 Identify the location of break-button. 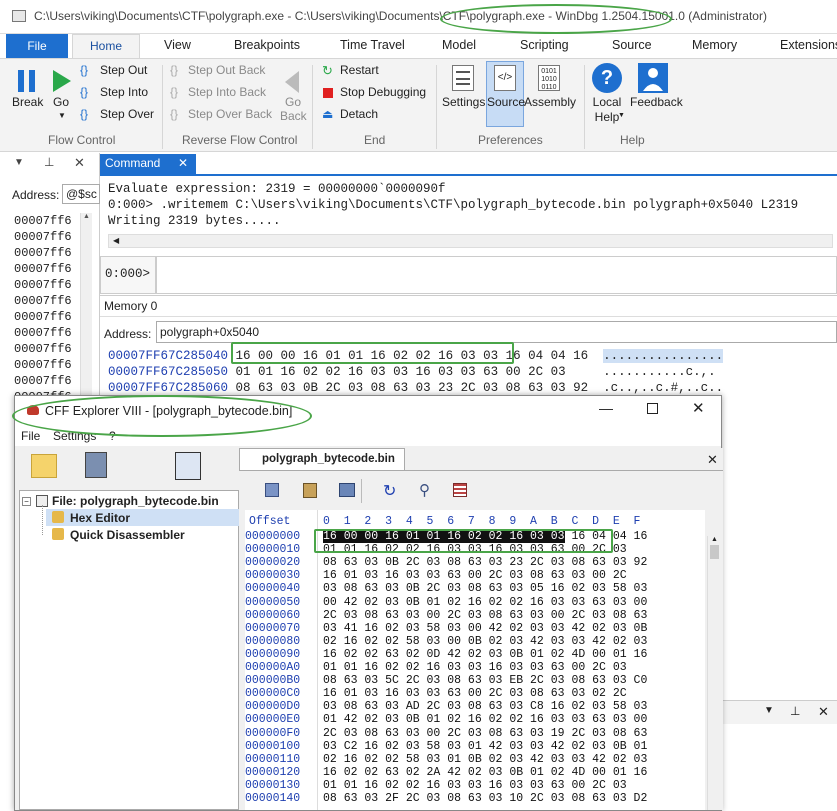
(27, 82).